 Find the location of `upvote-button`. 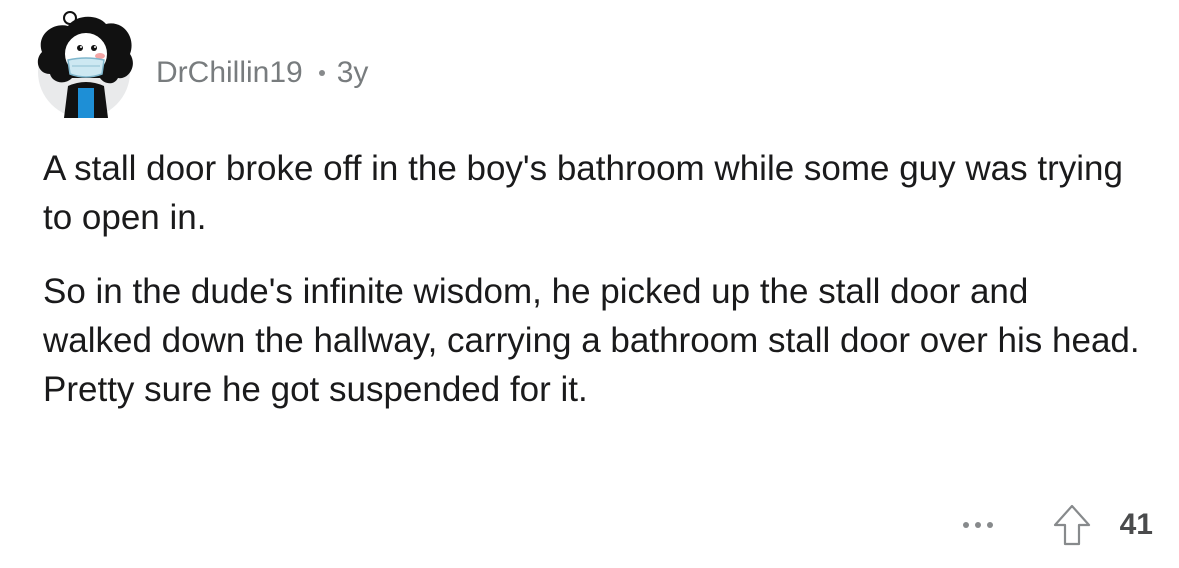

upvote-button is located at coordinates (1072, 525).